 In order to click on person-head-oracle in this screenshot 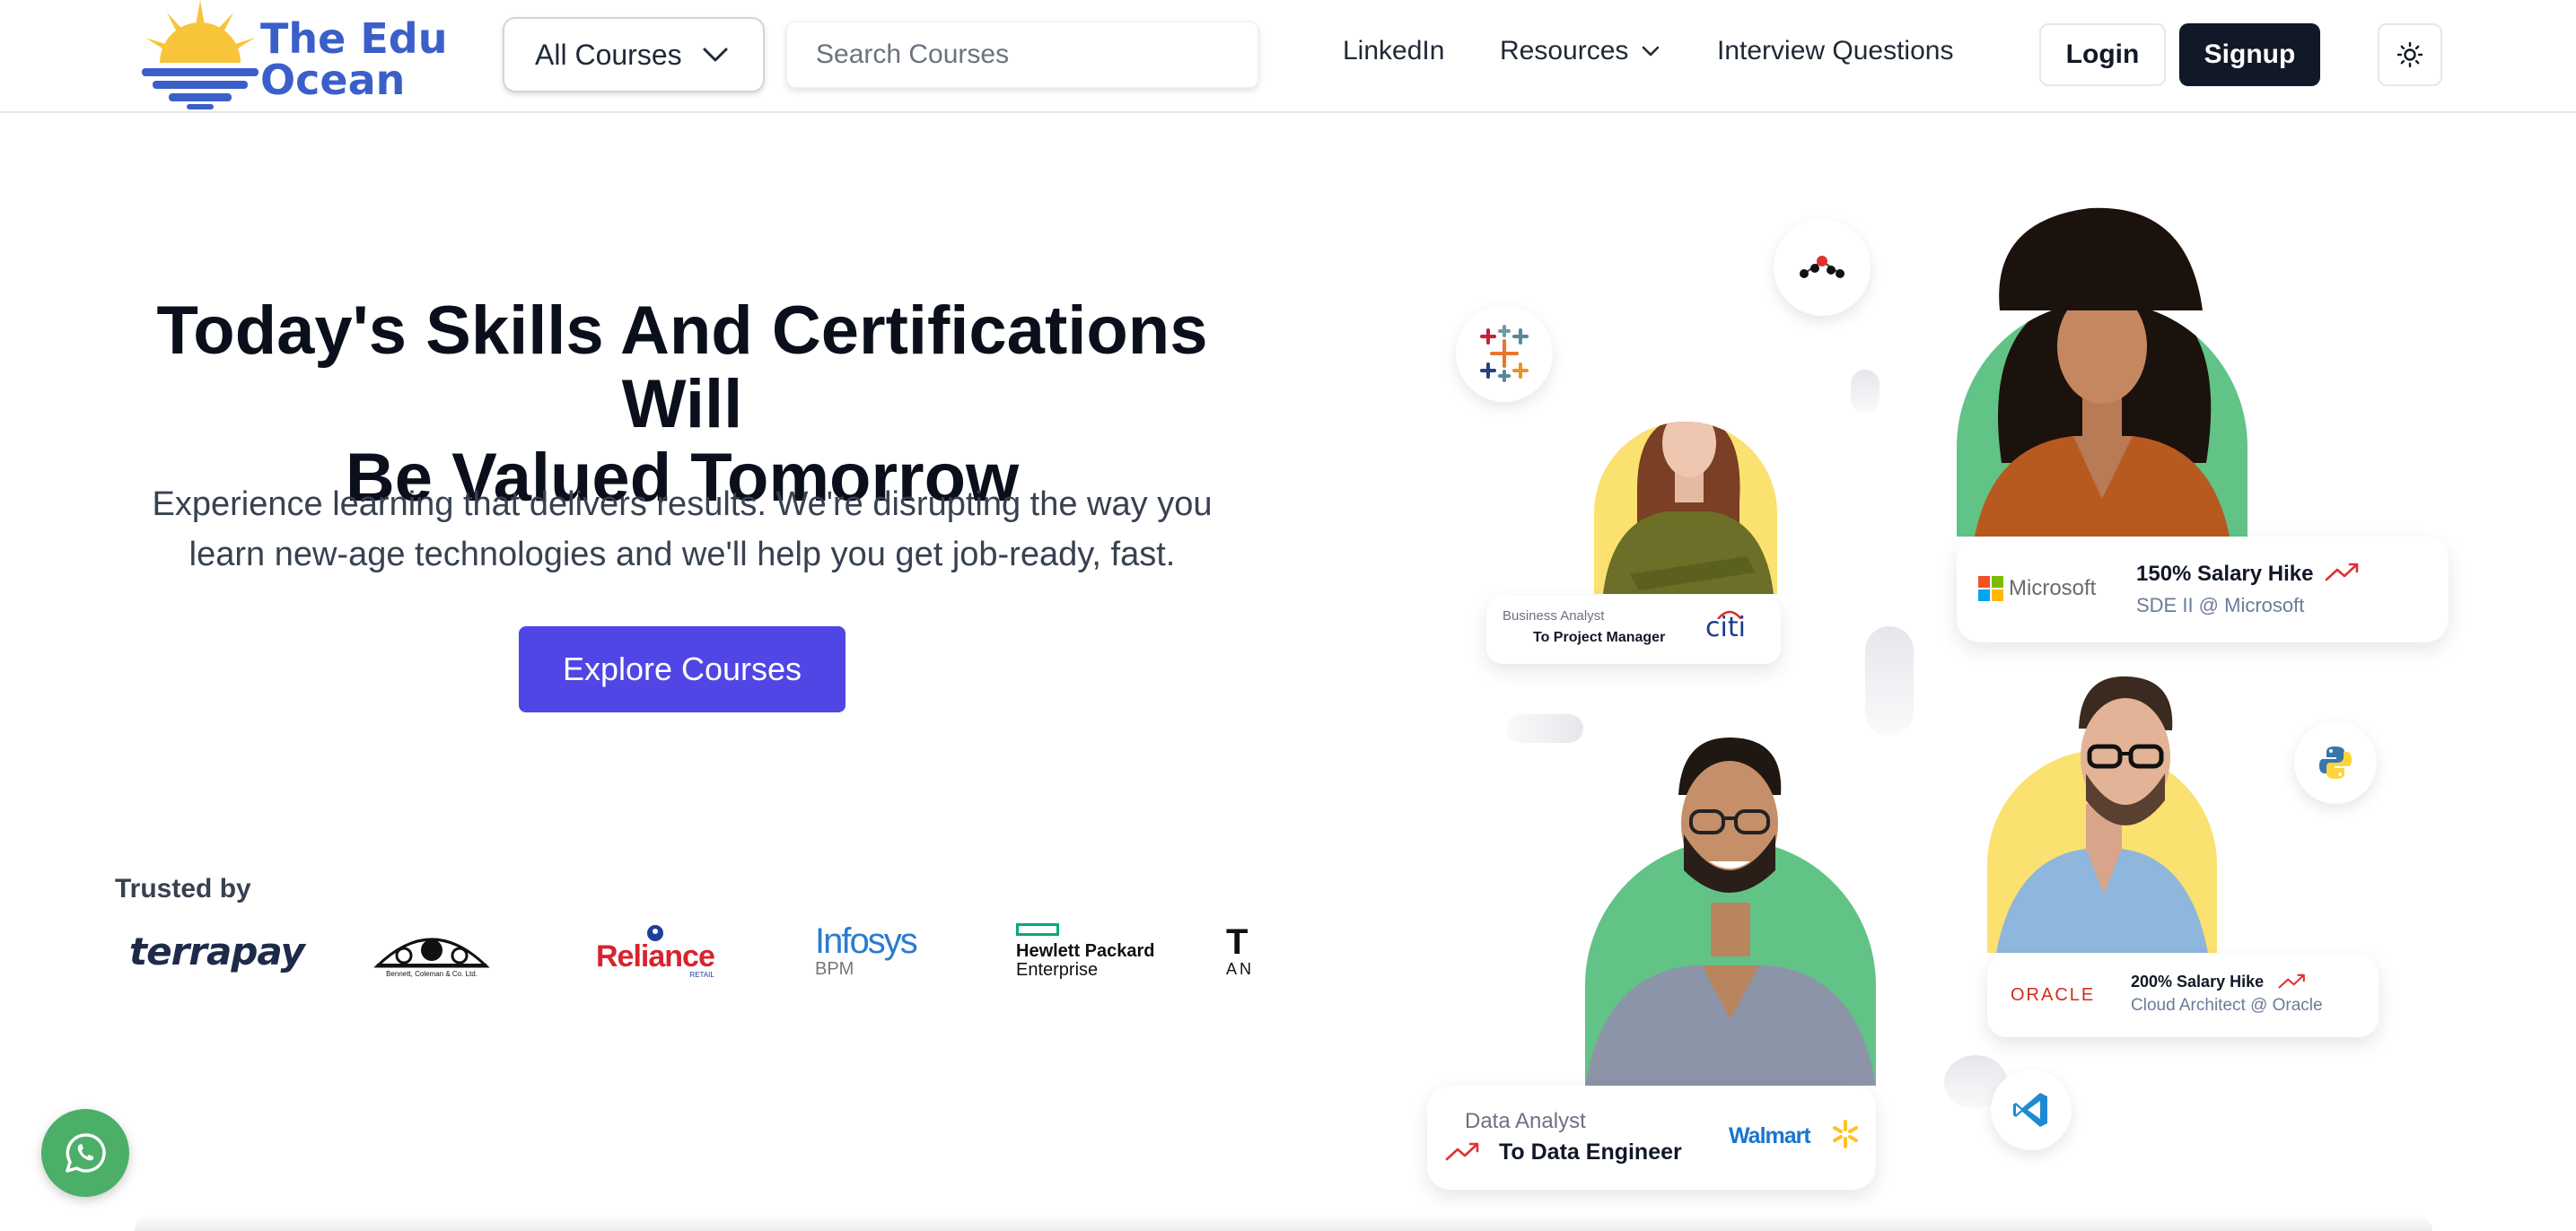, I will do `click(2125, 764)`.